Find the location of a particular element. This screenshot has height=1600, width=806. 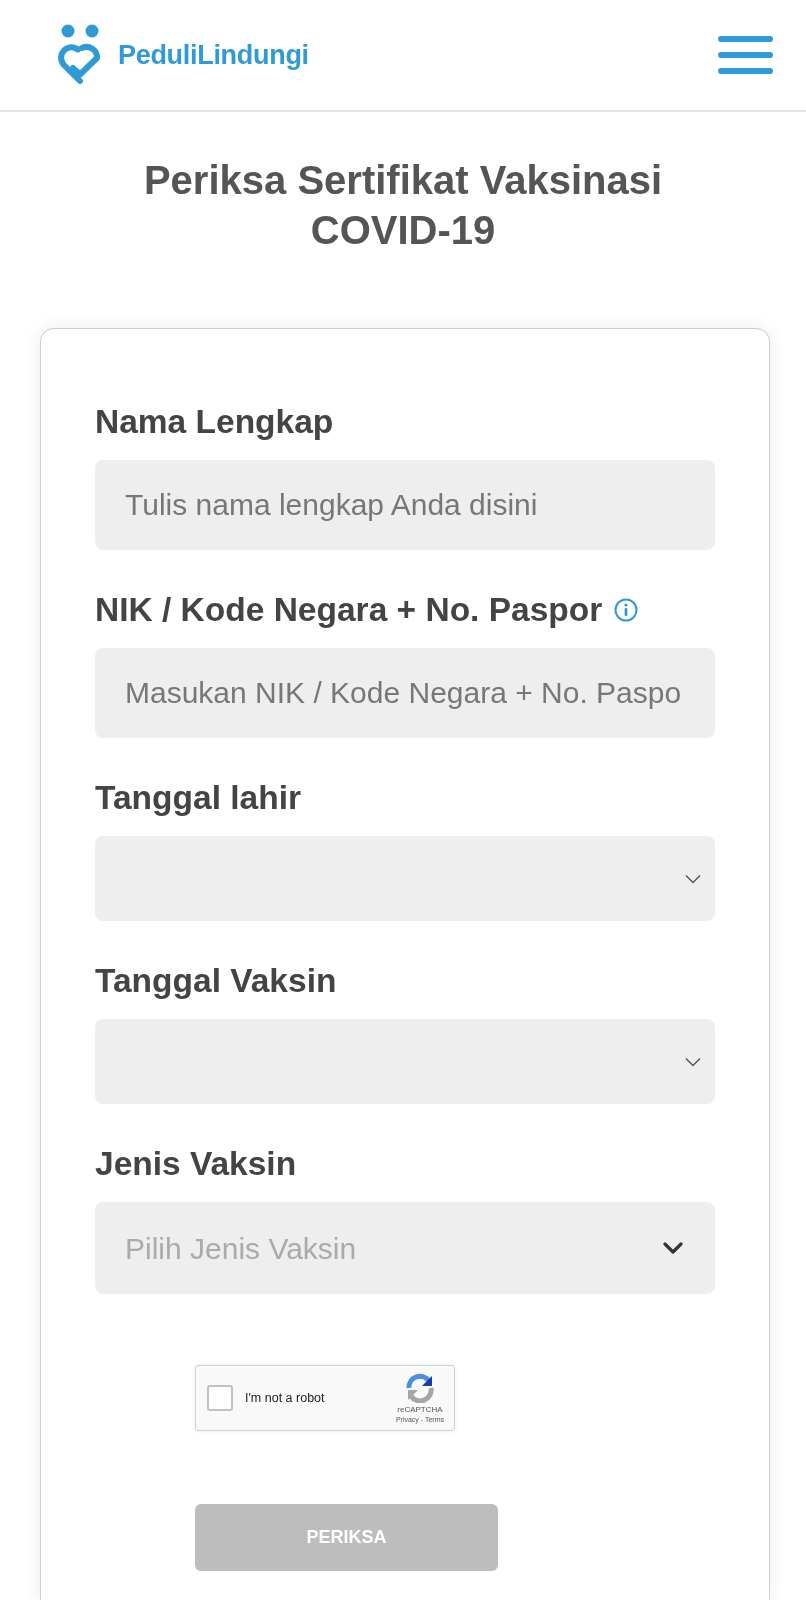

field-label: Nama Lengkap is located at coordinates (214, 422).